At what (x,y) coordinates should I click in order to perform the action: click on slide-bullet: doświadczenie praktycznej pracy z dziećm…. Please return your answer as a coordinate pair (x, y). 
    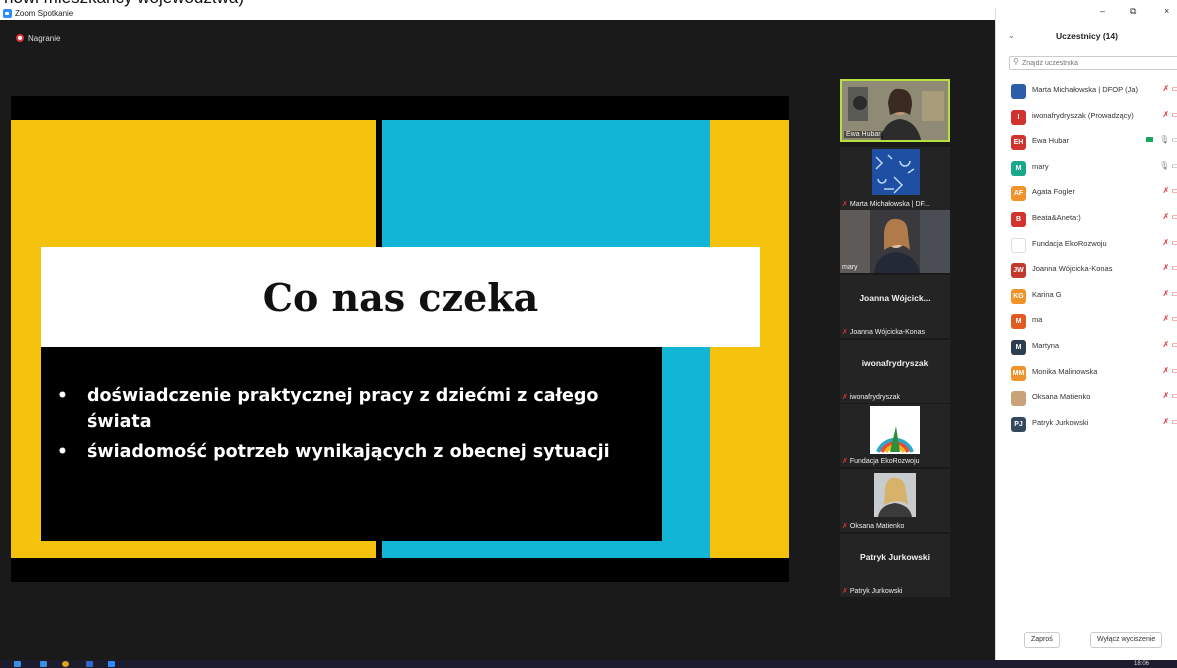
    Looking at the image, I should click on (355, 409).